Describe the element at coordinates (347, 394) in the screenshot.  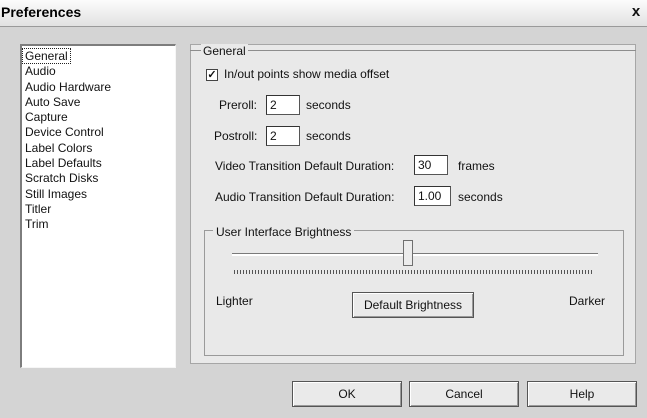
I see `ok-button: OK` at that location.